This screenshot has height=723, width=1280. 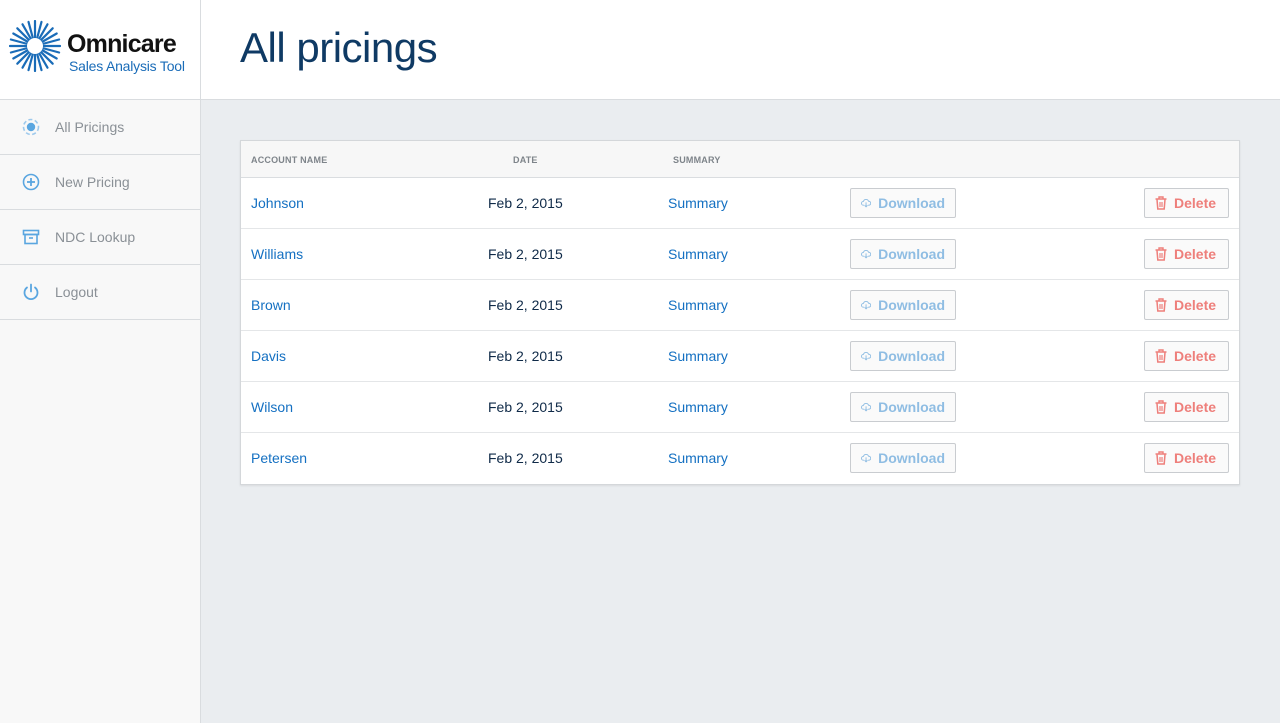 I want to click on brand-name: Omnicare, so click(x=122, y=44).